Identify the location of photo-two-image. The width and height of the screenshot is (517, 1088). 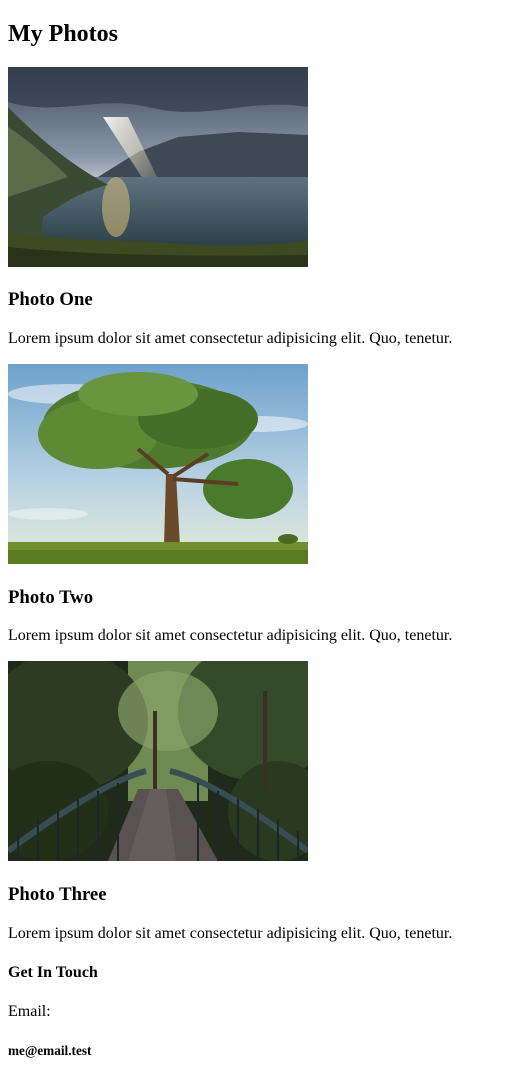
(158, 464).